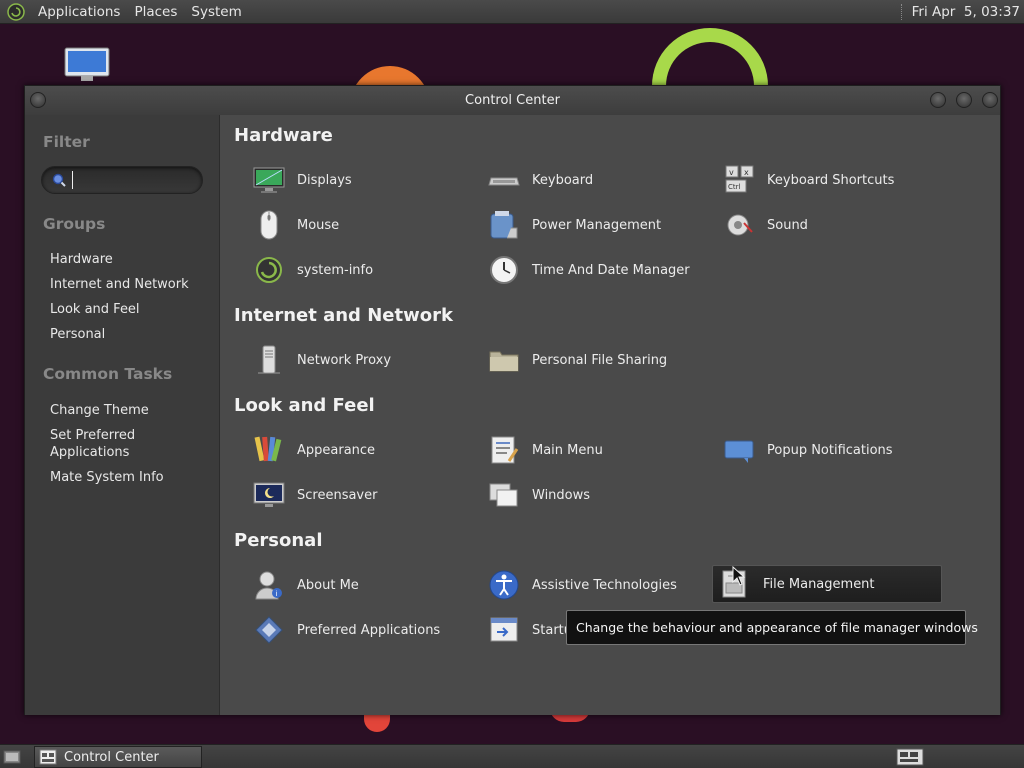 The height and width of the screenshot is (768, 1024). I want to click on item-windows: Windows, so click(596, 495).